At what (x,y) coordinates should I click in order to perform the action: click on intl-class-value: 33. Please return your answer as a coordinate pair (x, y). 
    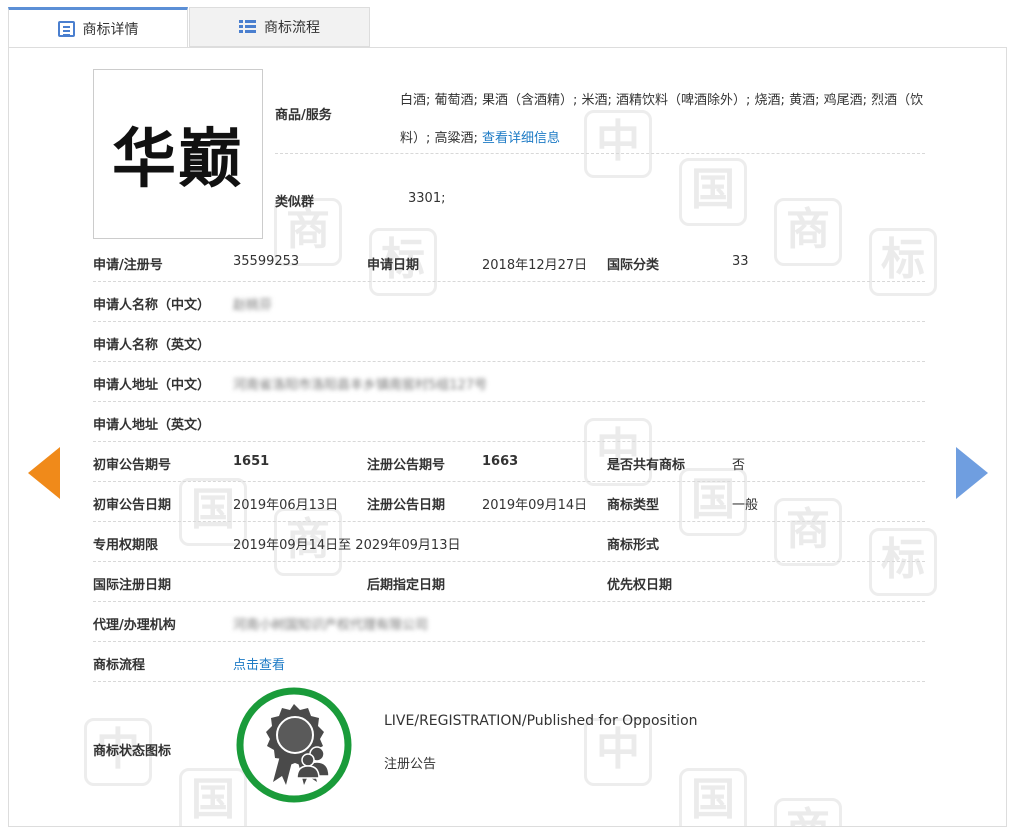
    Looking at the image, I should click on (740, 261).